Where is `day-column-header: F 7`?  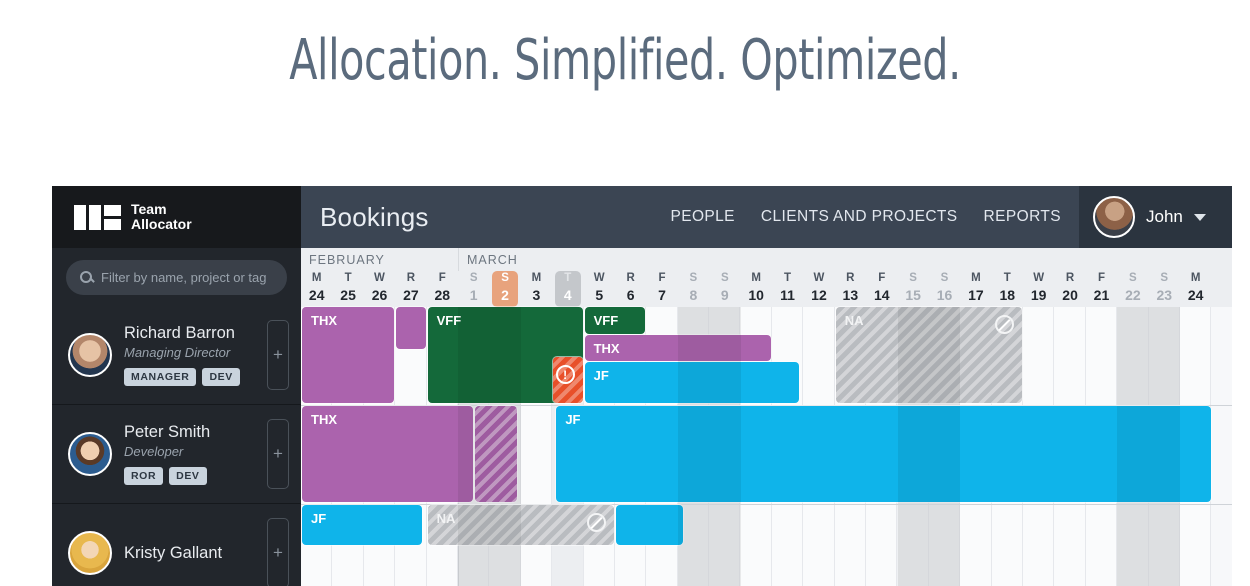 day-column-header: F 7 is located at coordinates (661, 289).